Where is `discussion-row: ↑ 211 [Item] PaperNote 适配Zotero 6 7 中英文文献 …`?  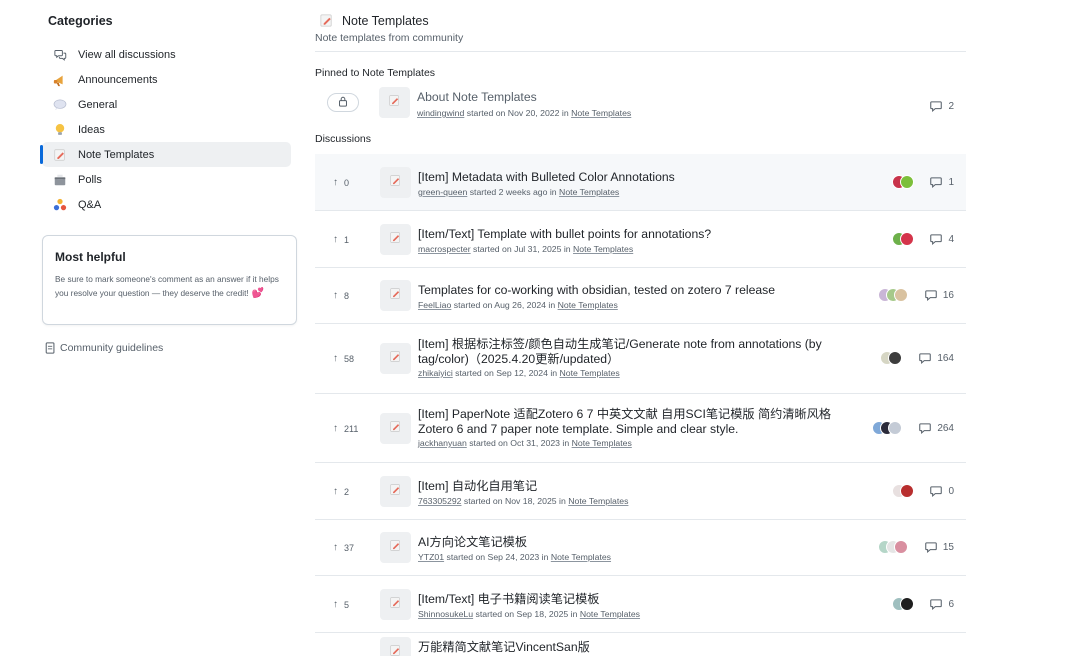 discussion-row: ↑ 211 [Item] PaperNote 适配Zotero 6 7 中英文文献 … is located at coordinates (640, 428).